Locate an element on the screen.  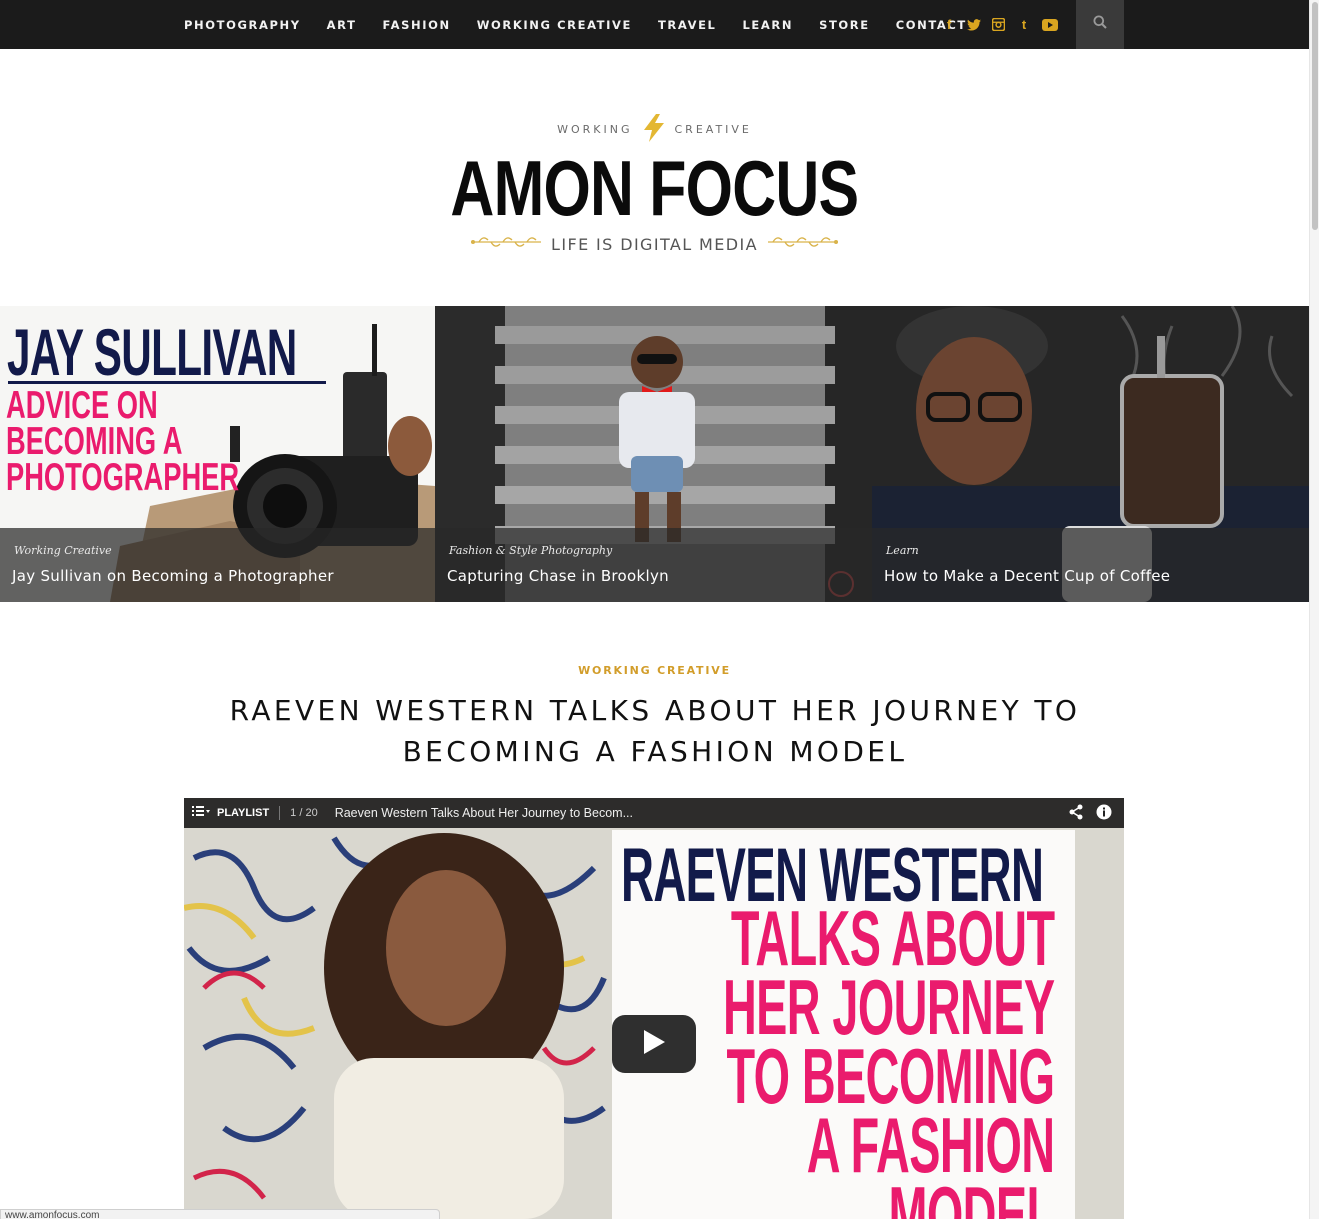
youtube-icon is located at coordinates (1050, 24).